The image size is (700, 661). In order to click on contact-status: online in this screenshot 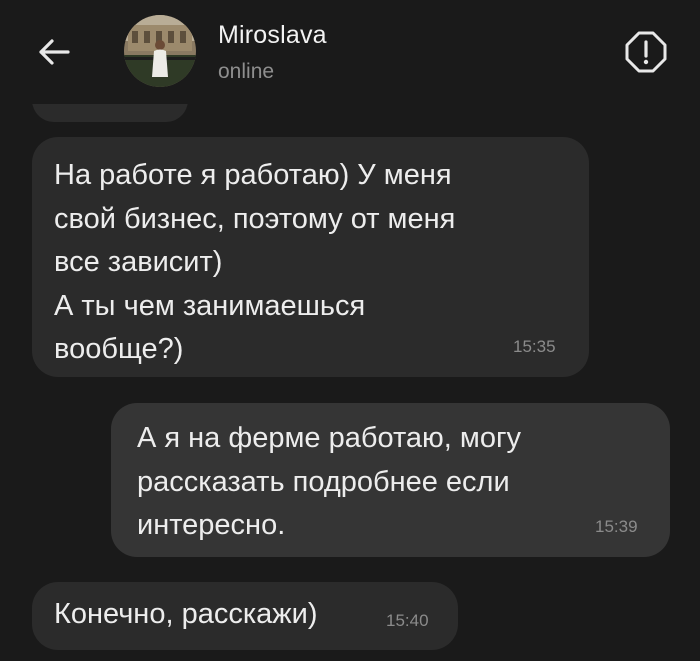, I will do `click(246, 71)`.